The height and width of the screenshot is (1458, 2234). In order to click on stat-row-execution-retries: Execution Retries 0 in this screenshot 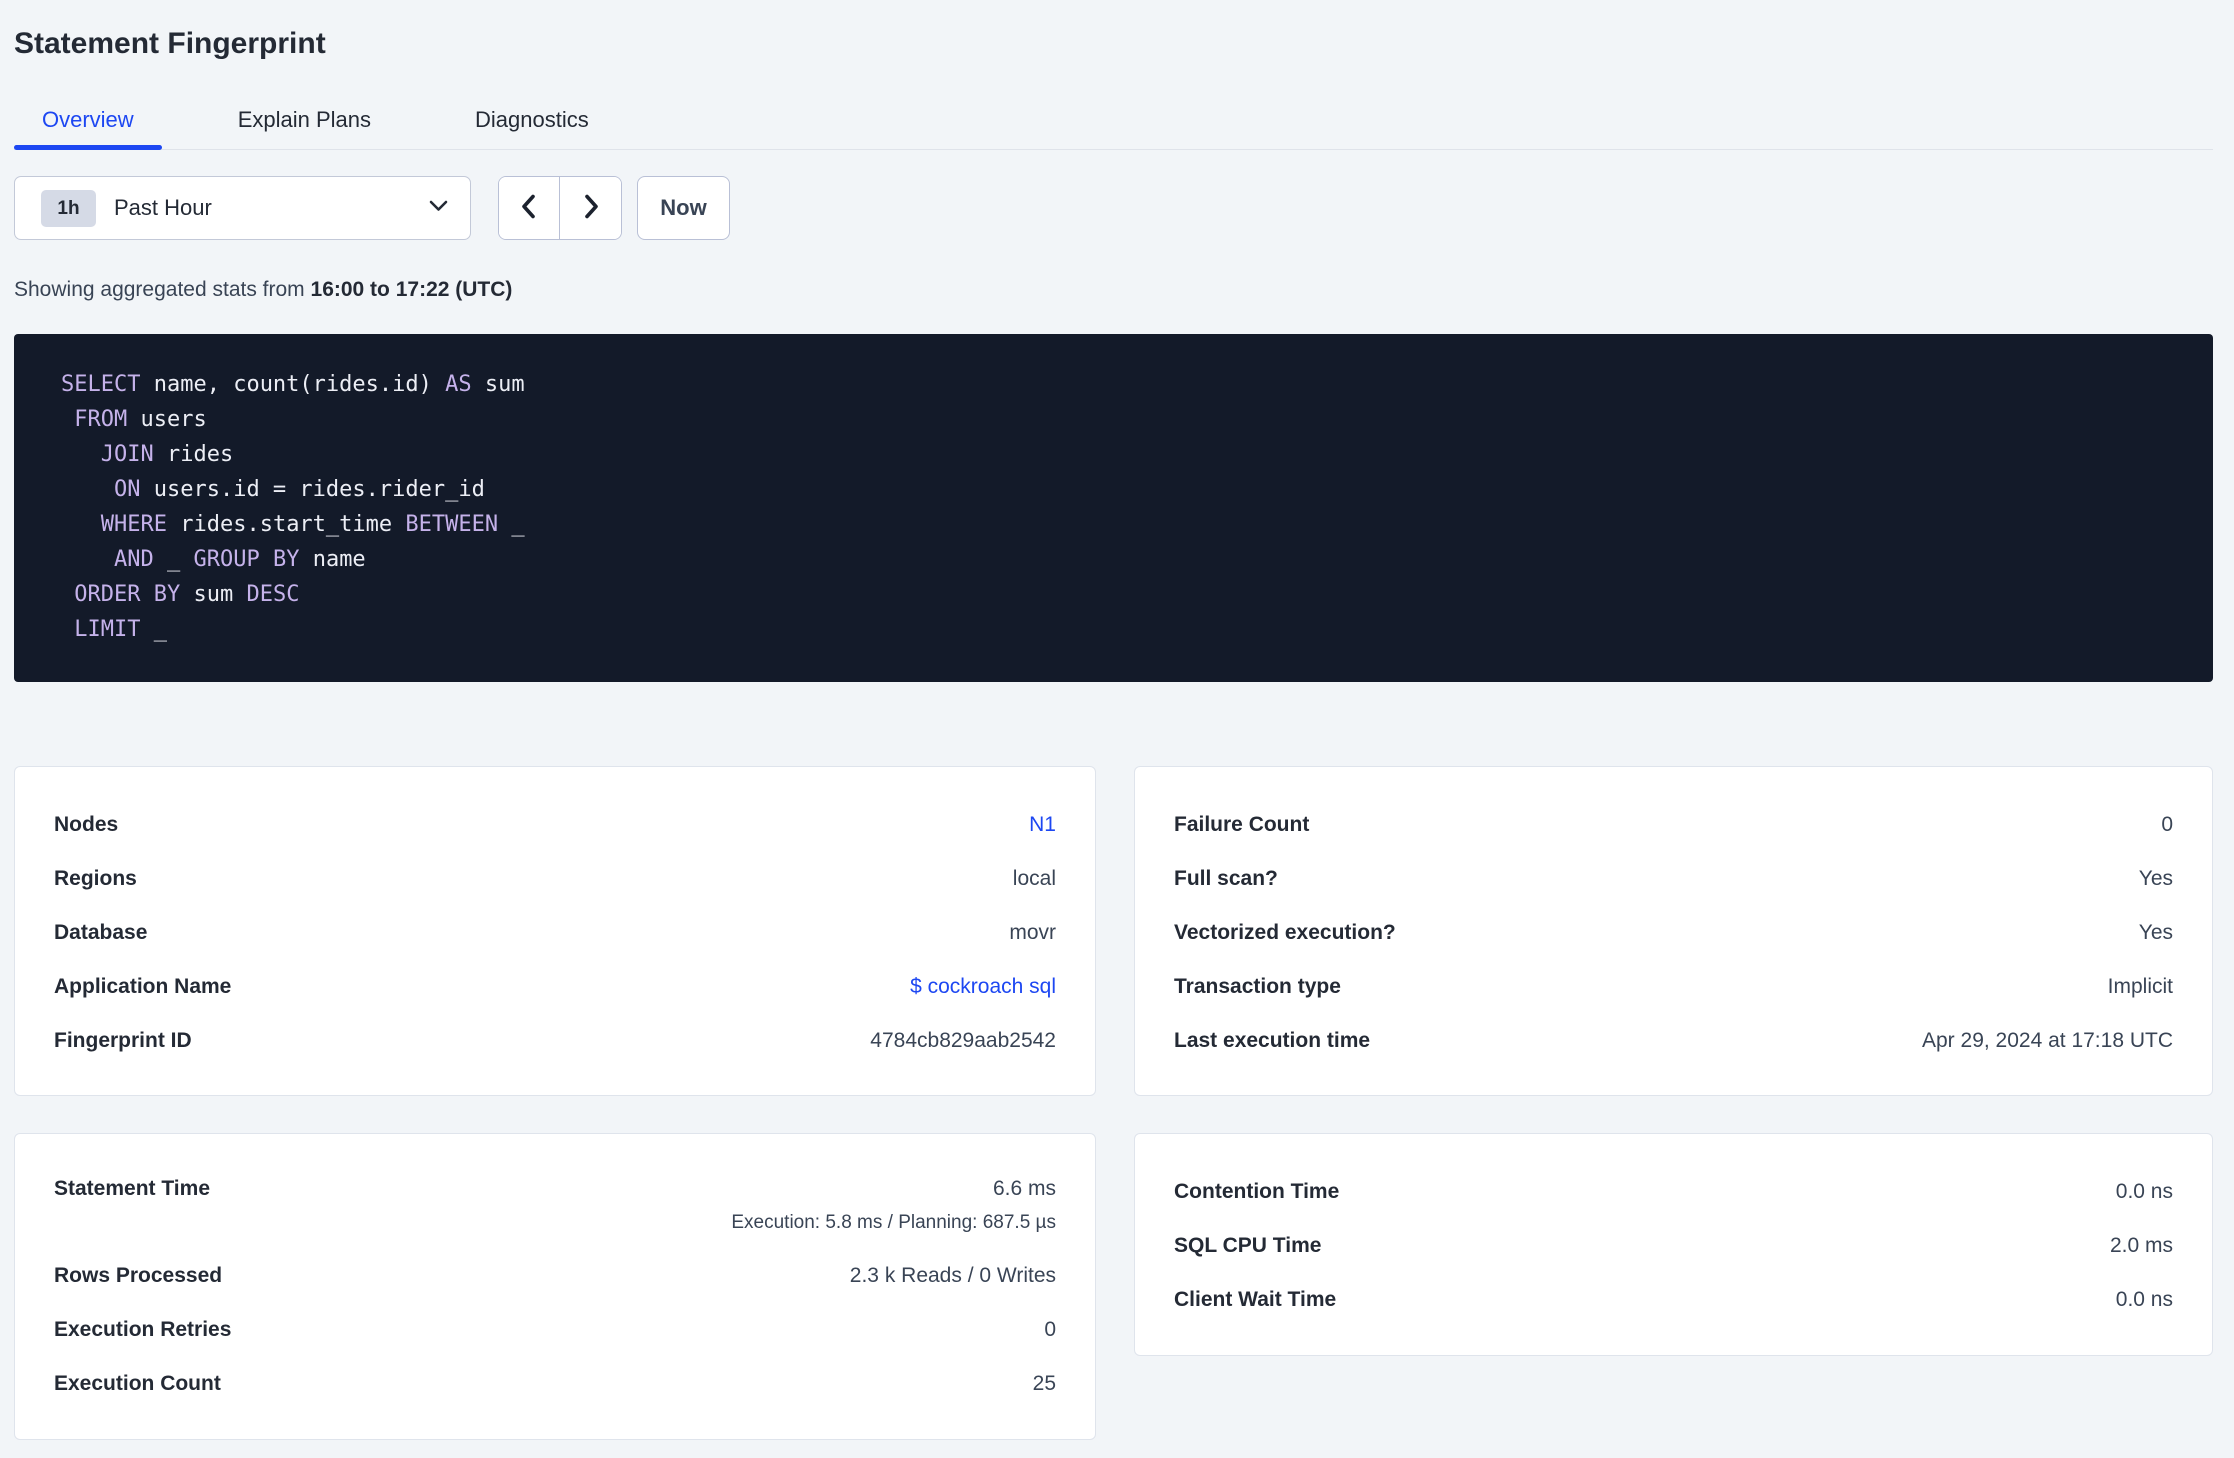, I will do `click(555, 1330)`.